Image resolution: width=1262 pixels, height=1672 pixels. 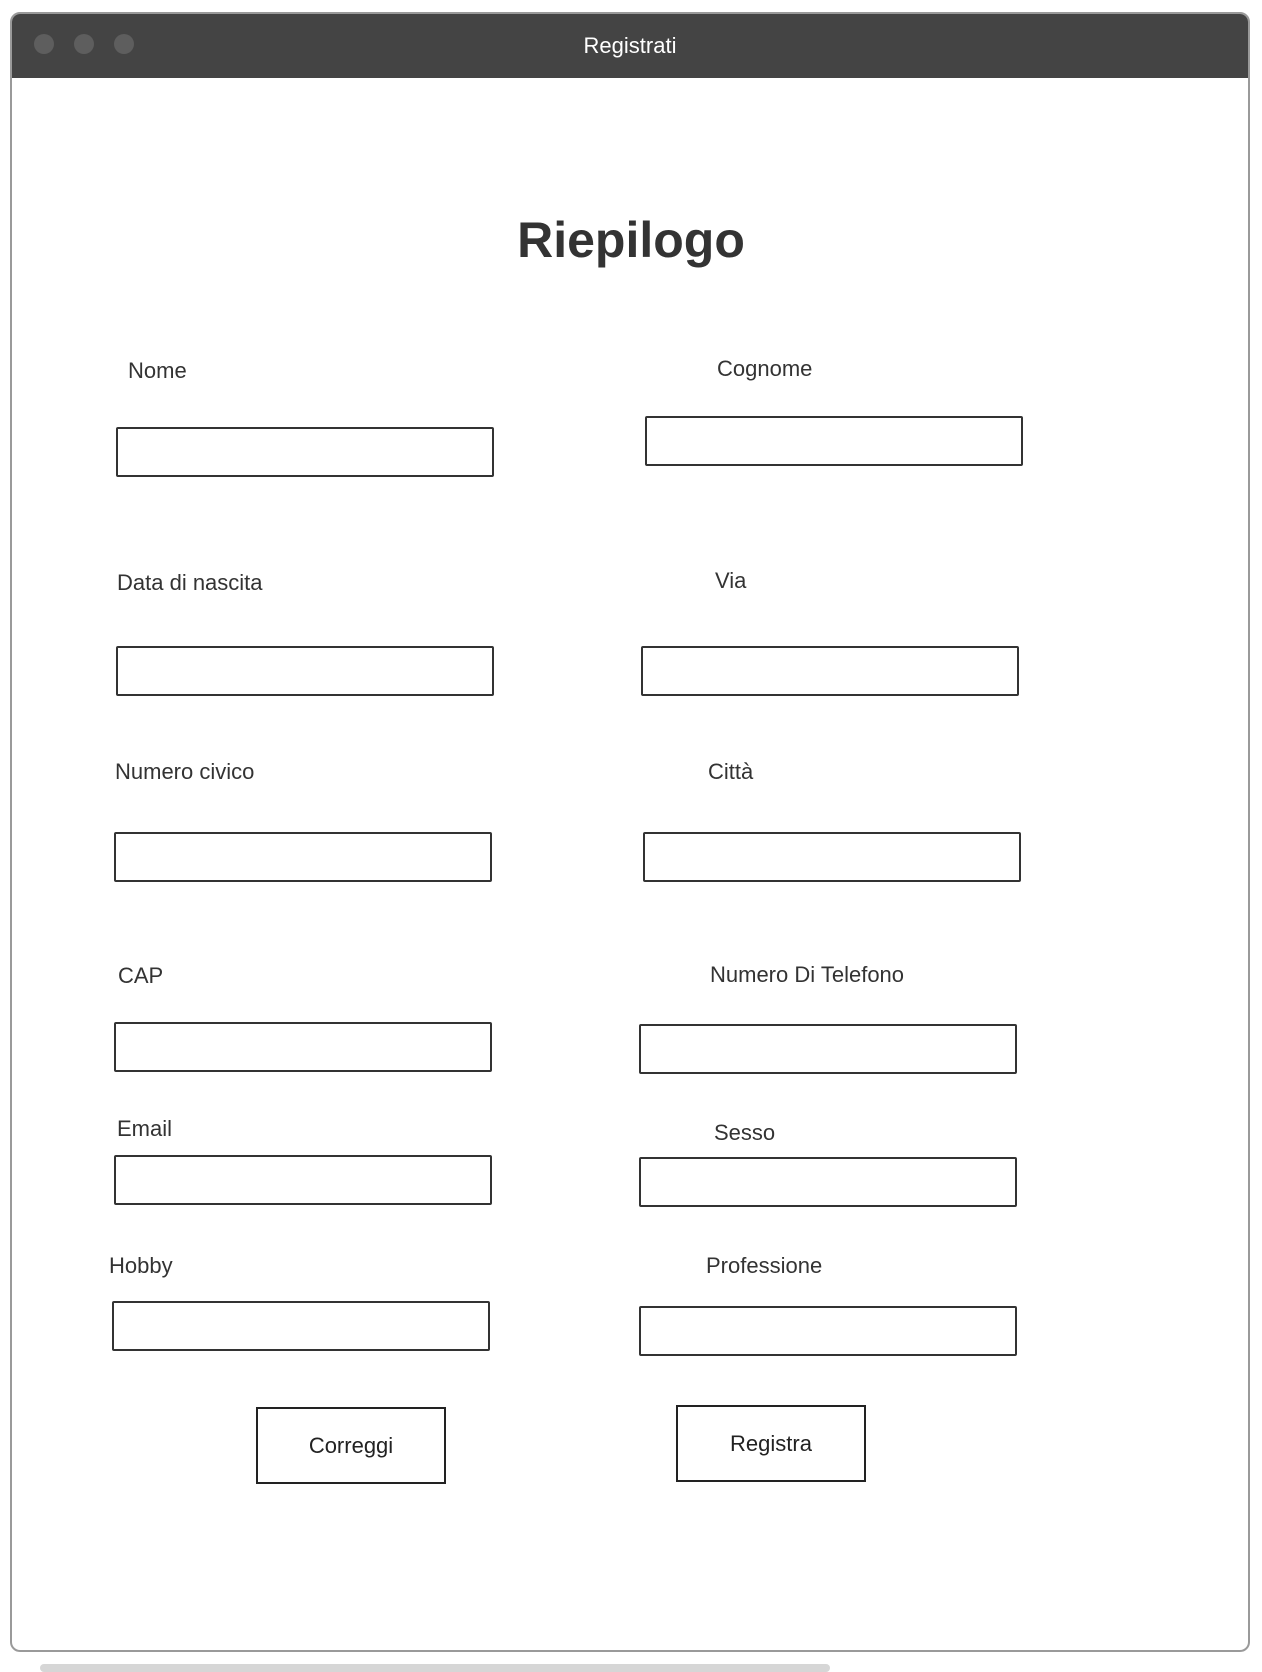 I want to click on numero-civico-label: Numero civico, so click(x=185, y=771).